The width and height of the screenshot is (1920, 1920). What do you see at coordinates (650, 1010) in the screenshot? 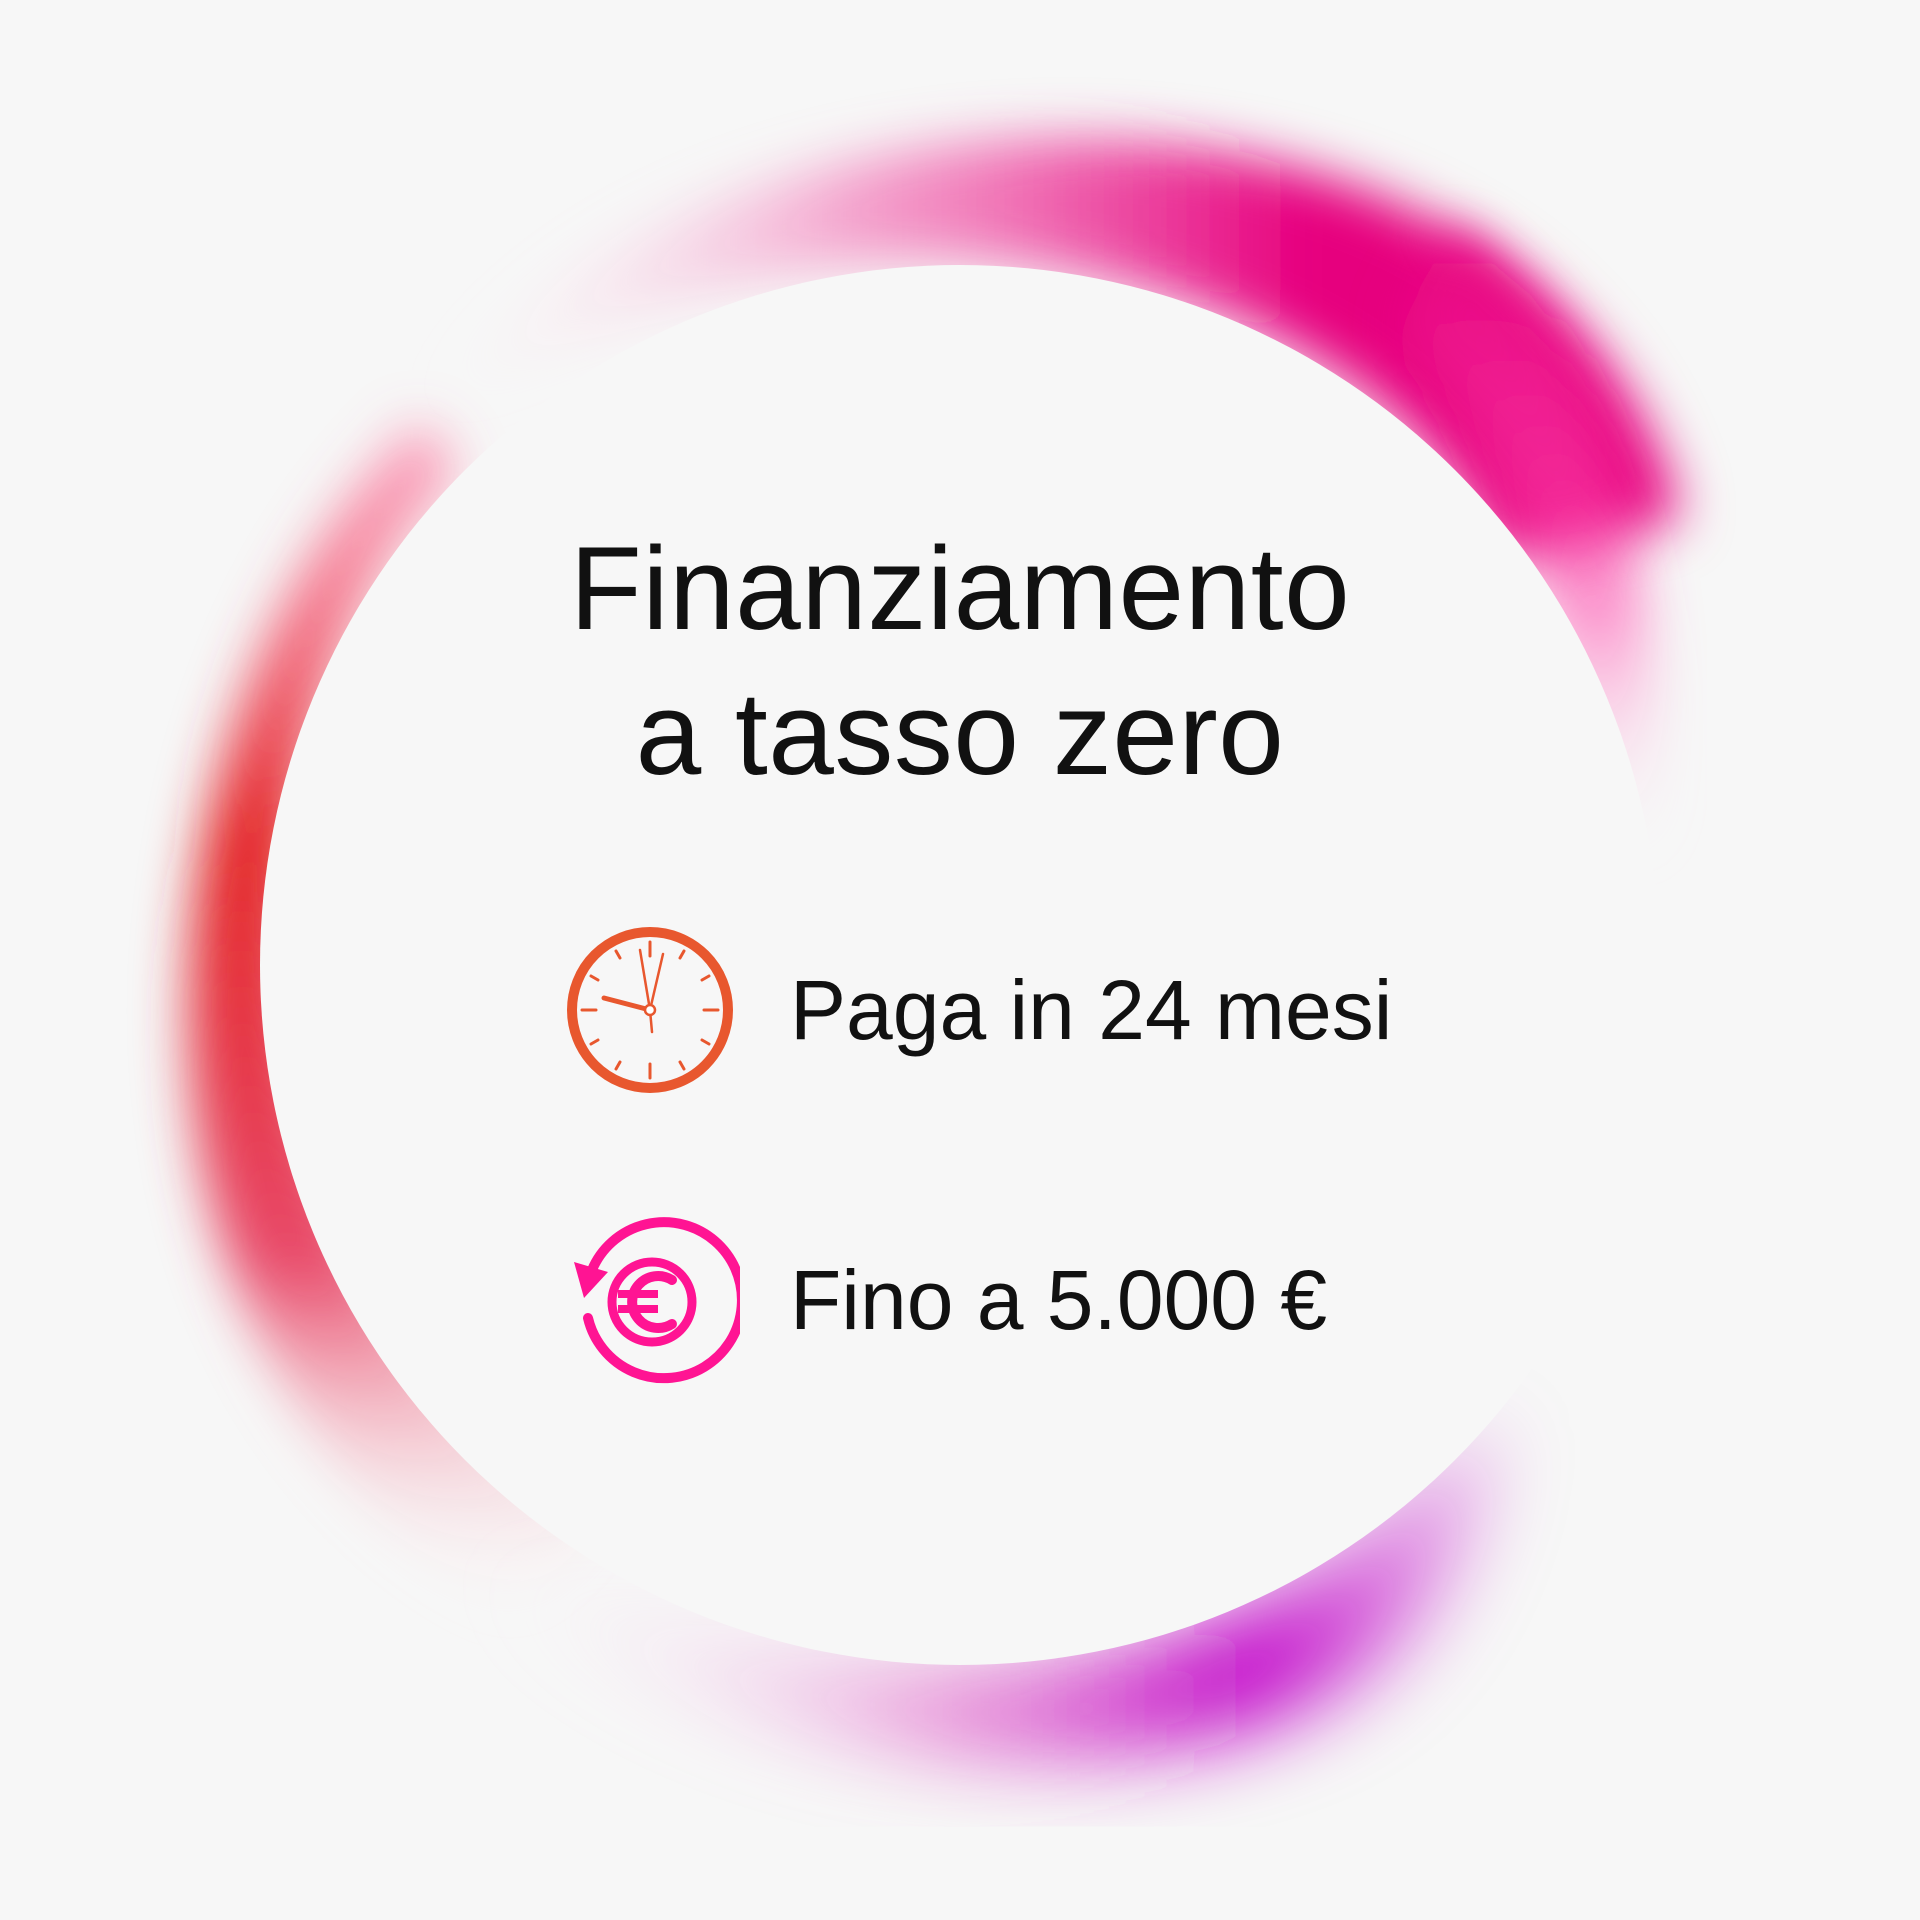
I see `clock-icon` at bounding box center [650, 1010].